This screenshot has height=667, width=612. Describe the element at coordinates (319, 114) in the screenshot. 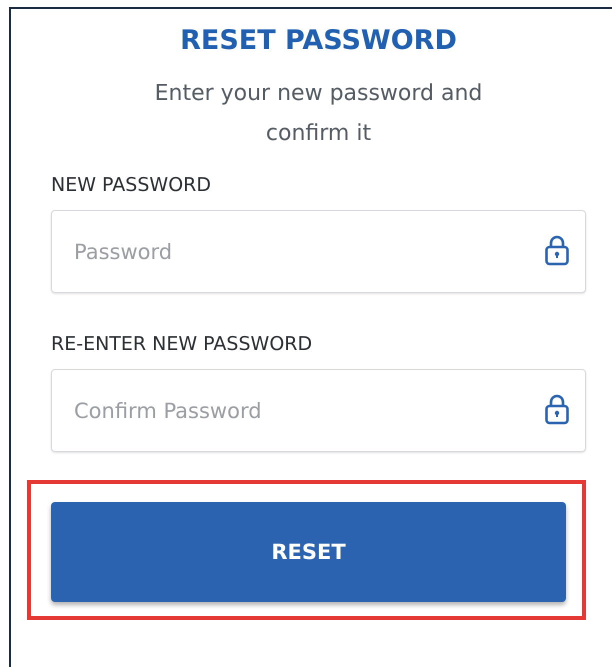

I see `instruction-text: Enter your new password and confirm it` at that location.